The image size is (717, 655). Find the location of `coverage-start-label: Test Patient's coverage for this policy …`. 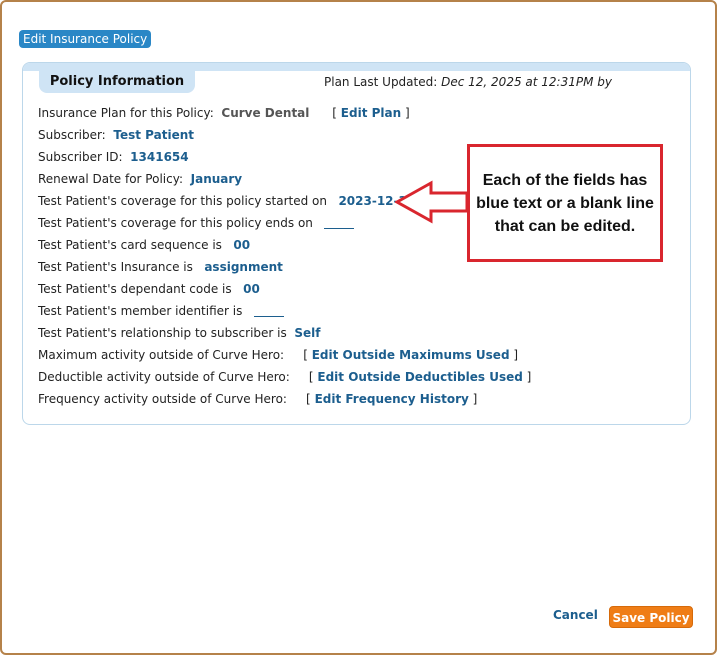

coverage-start-label: Test Patient's coverage for this policy … is located at coordinates (182, 201).